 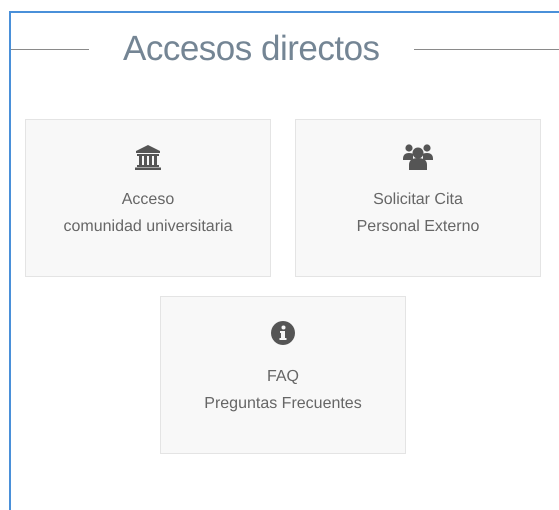 What do you see at coordinates (251, 49) in the screenshot?
I see `section-title: Accesos directos` at bounding box center [251, 49].